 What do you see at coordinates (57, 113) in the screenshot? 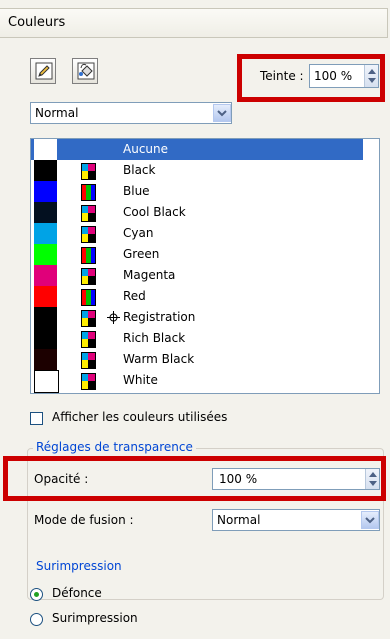
I see `blend-mode-value: Normal` at bounding box center [57, 113].